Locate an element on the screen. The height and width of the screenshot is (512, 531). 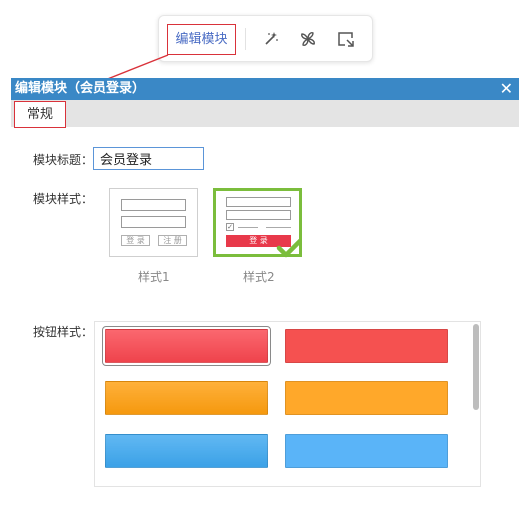
style-option-2: ✓ 登 录 is located at coordinates (257, 223).